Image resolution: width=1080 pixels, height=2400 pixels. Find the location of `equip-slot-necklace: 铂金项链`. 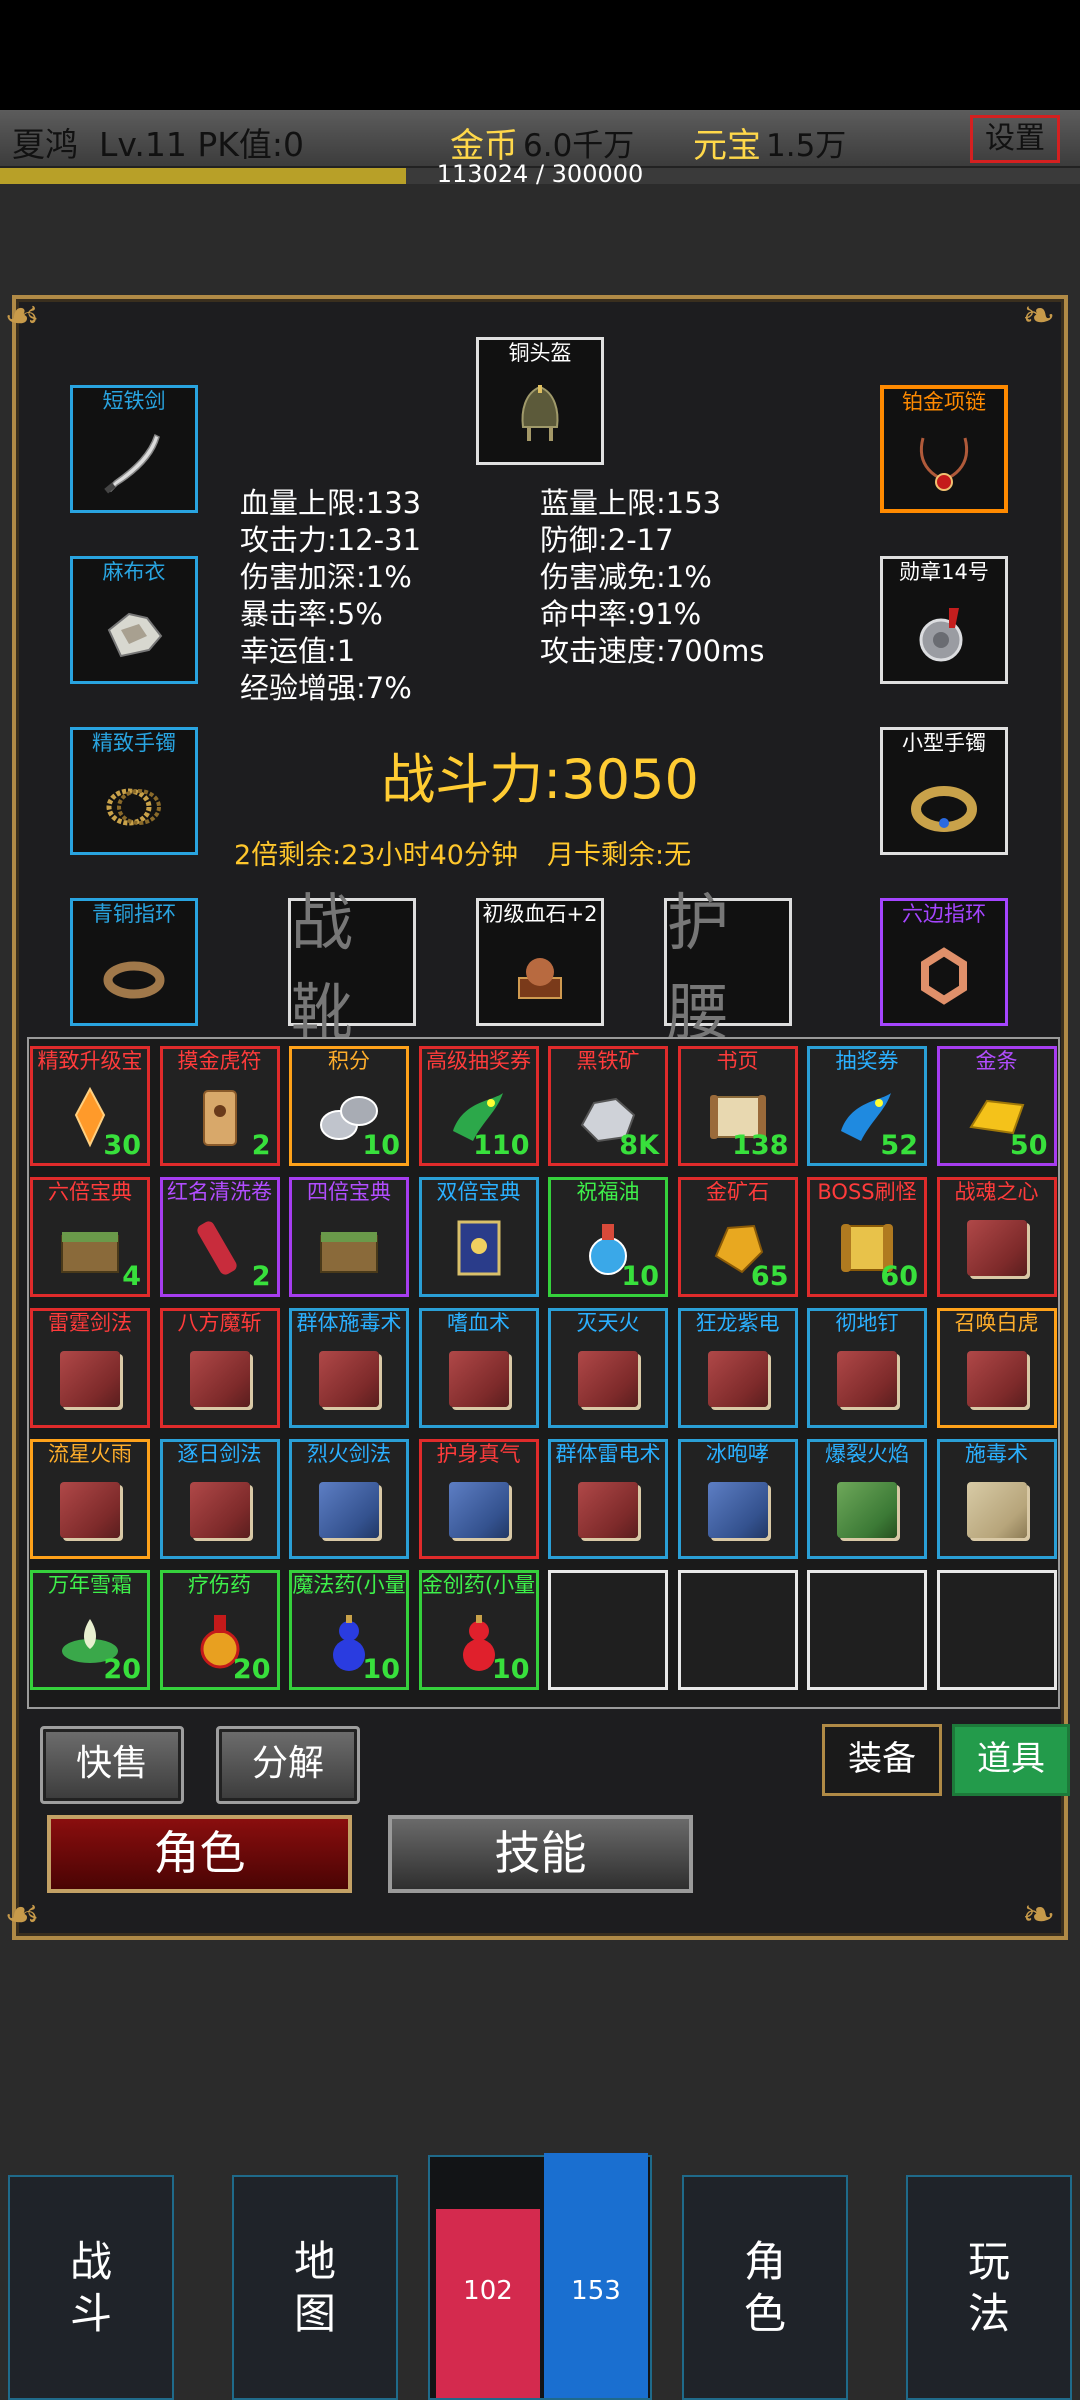

equip-slot-necklace: 铂金项链 is located at coordinates (944, 449).